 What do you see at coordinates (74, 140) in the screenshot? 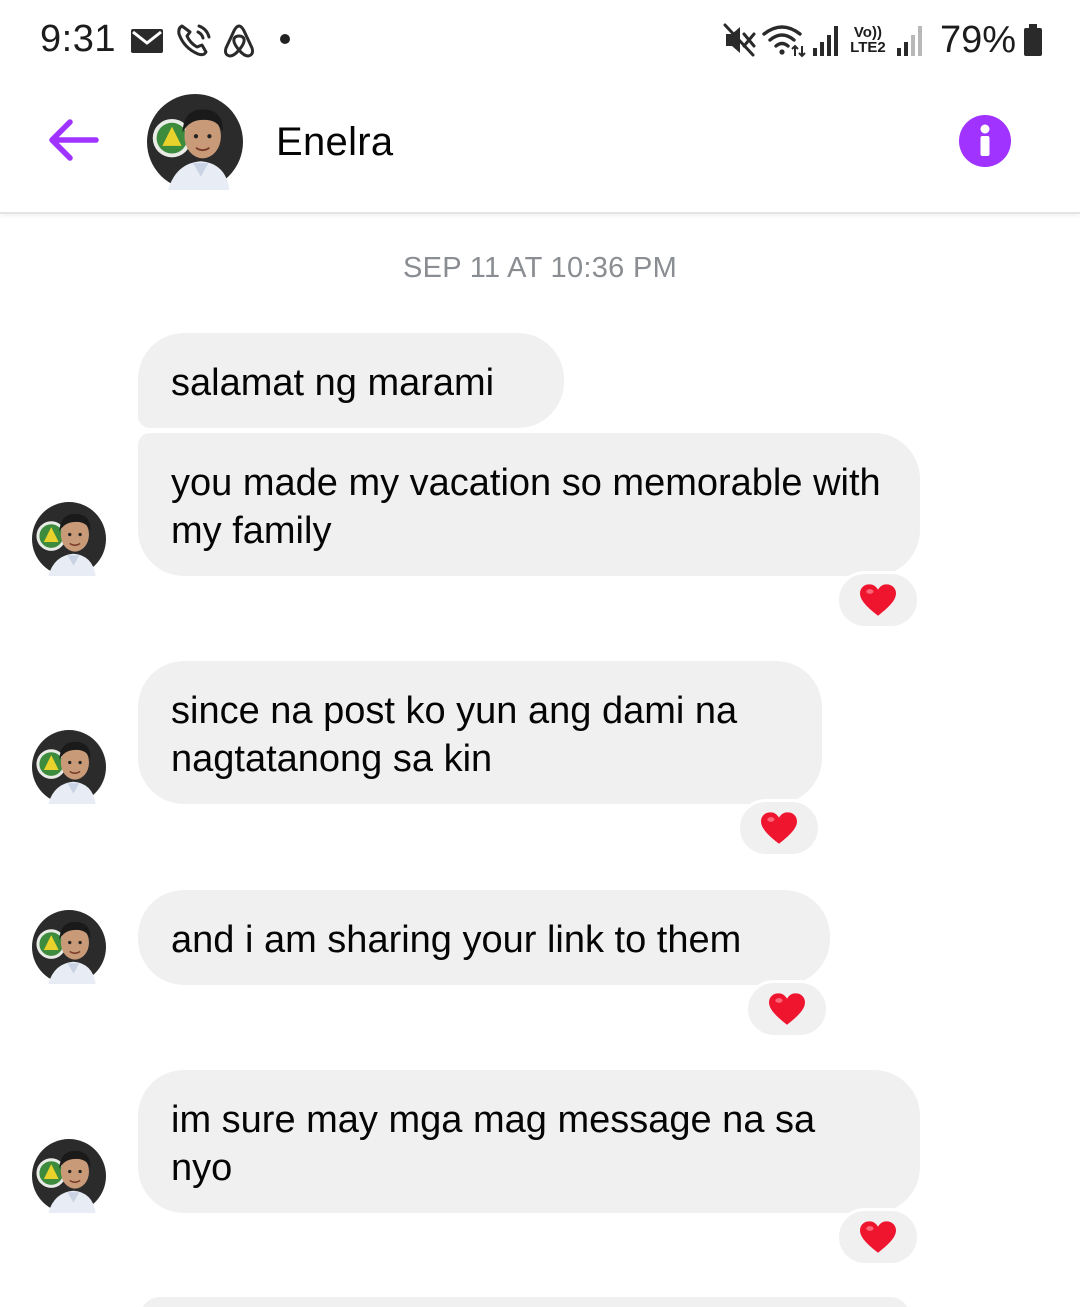
I see `arrow-left-icon` at bounding box center [74, 140].